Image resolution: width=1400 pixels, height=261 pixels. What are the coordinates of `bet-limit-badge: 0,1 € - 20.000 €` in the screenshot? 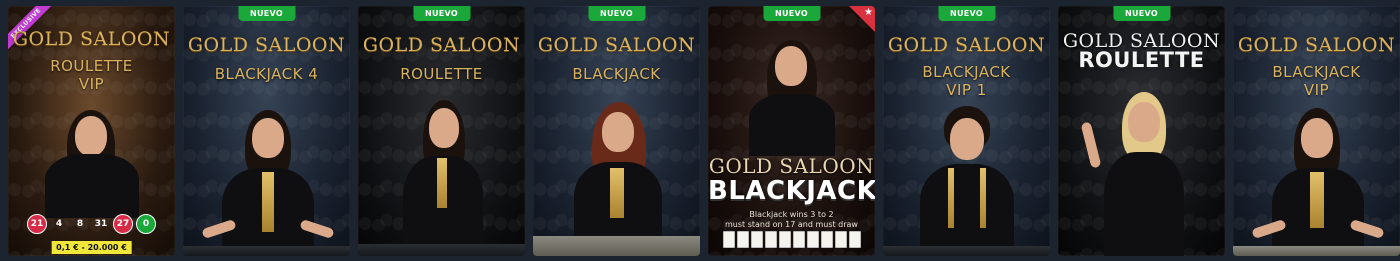 It's located at (91, 247).